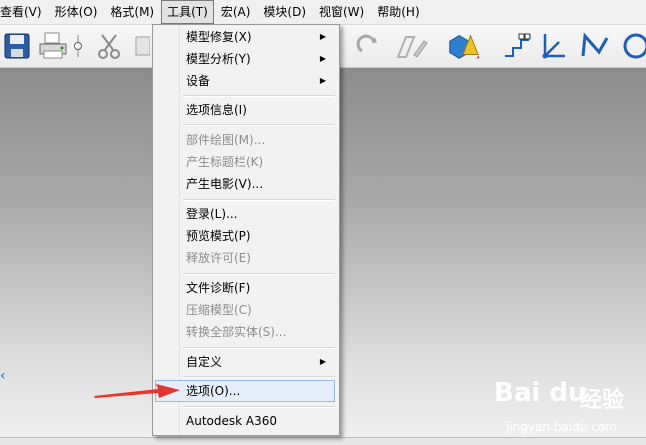 The width and height of the screenshot is (646, 445). Describe the element at coordinates (204, 362) in the screenshot. I see `menu-item-label: 自定义` at that location.